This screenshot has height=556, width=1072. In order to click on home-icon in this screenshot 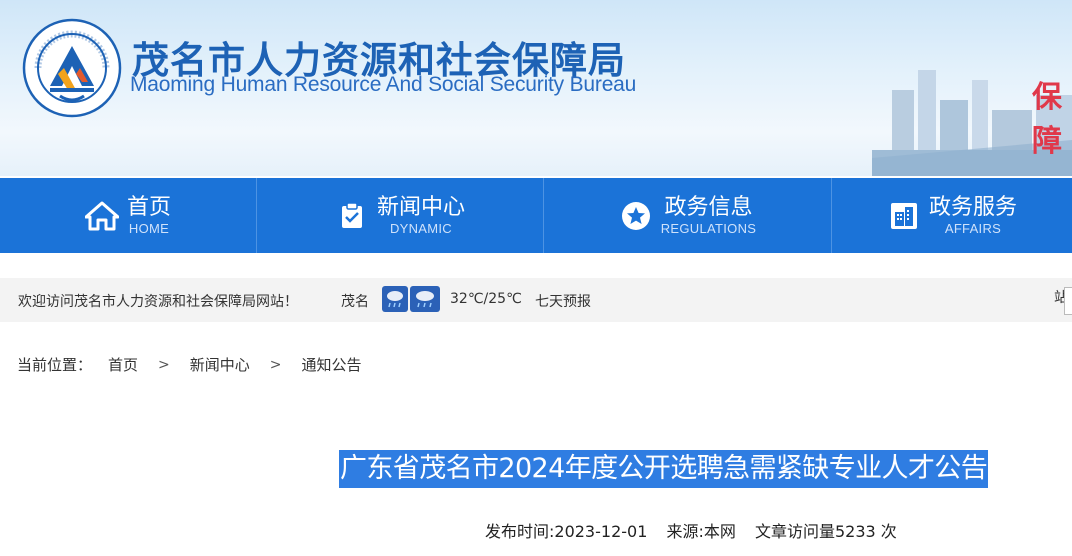, I will do `click(101, 216)`.